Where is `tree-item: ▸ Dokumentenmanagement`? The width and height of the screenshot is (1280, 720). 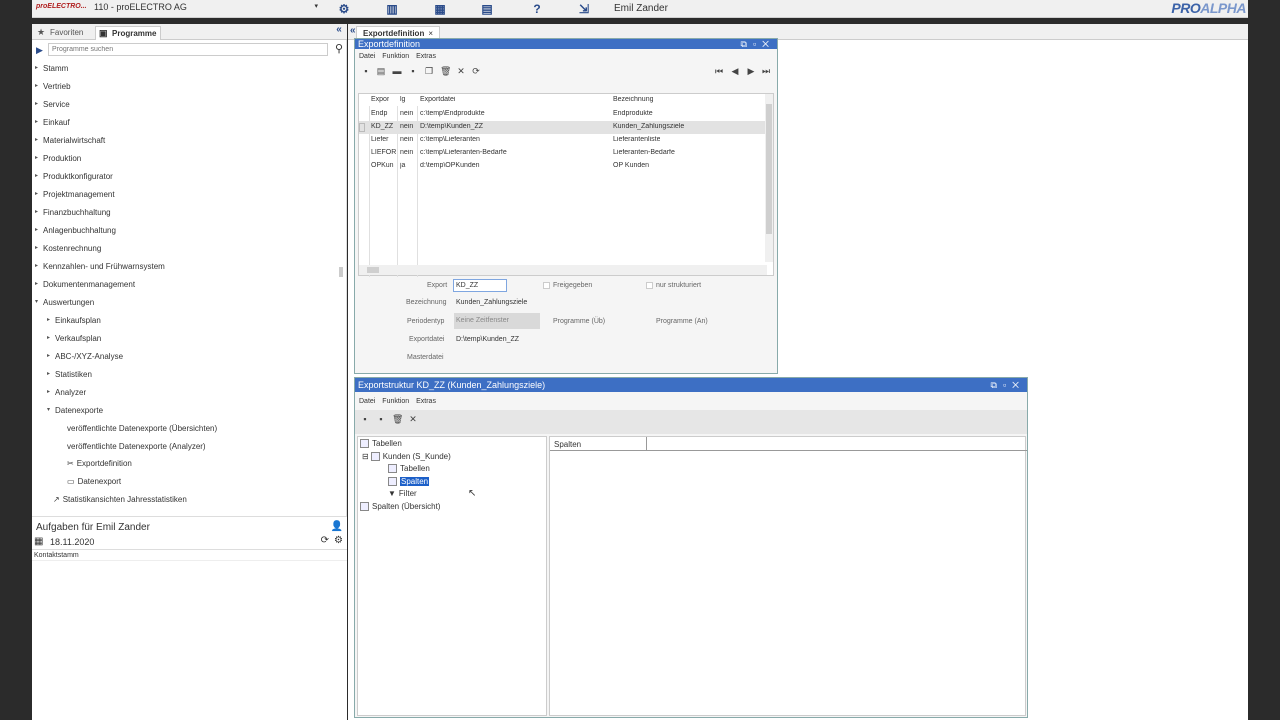
tree-item: ▸ Dokumentenmanagement is located at coordinates (85, 286).